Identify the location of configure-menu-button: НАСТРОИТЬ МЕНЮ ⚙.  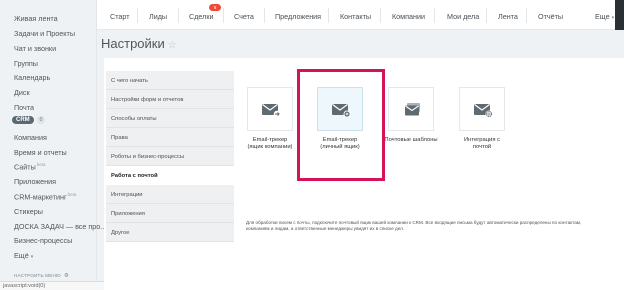
(41, 276).